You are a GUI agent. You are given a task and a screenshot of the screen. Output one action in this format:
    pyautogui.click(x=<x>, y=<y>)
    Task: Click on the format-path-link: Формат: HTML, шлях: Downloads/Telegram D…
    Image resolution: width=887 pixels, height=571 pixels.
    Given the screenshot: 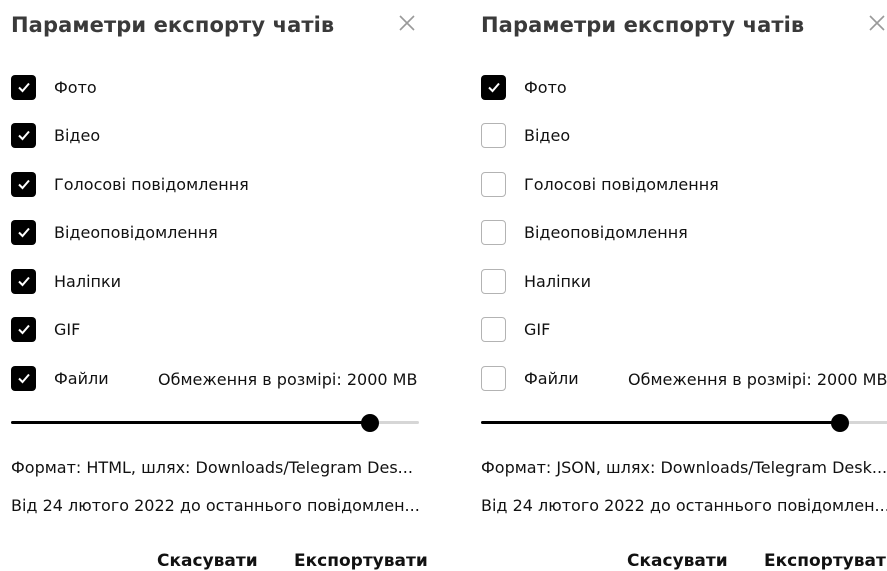 What is the action you would take?
    pyautogui.click(x=212, y=467)
    